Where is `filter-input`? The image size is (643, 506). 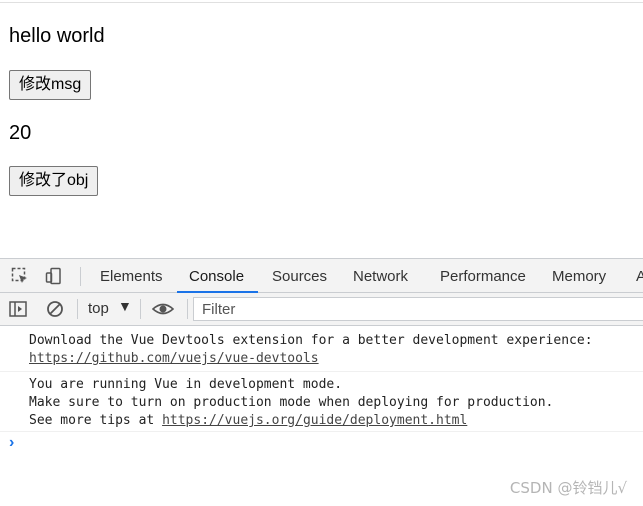 filter-input is located at coordinates (418, 309).